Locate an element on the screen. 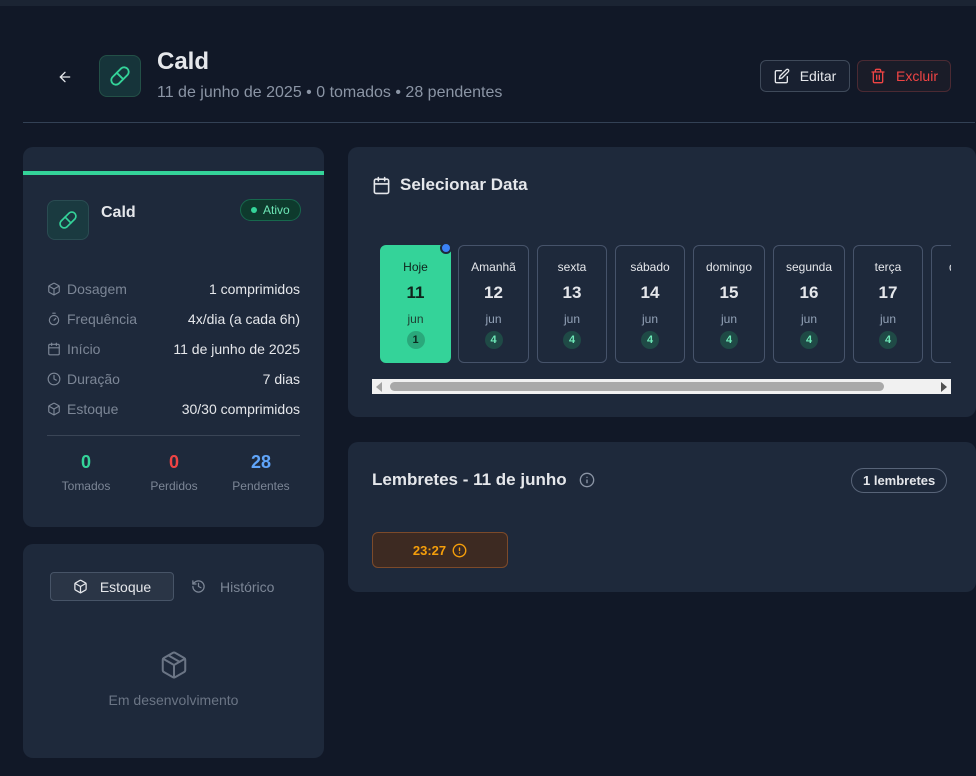 The width and height of the screenshot is (976, 776). page-title: Cald is located at coordinates (183, 61).